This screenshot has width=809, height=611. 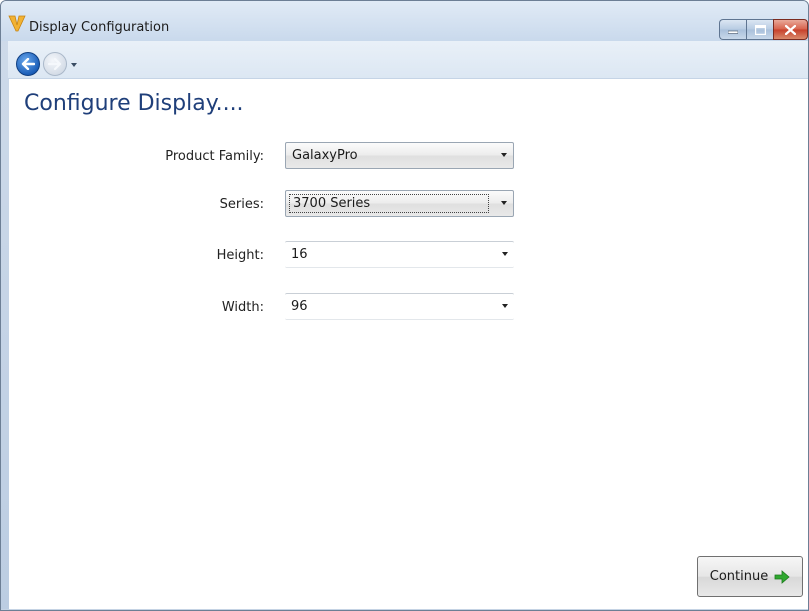 I want to click on product-family-select: GalaxyPro, so click(x=399, y=155).